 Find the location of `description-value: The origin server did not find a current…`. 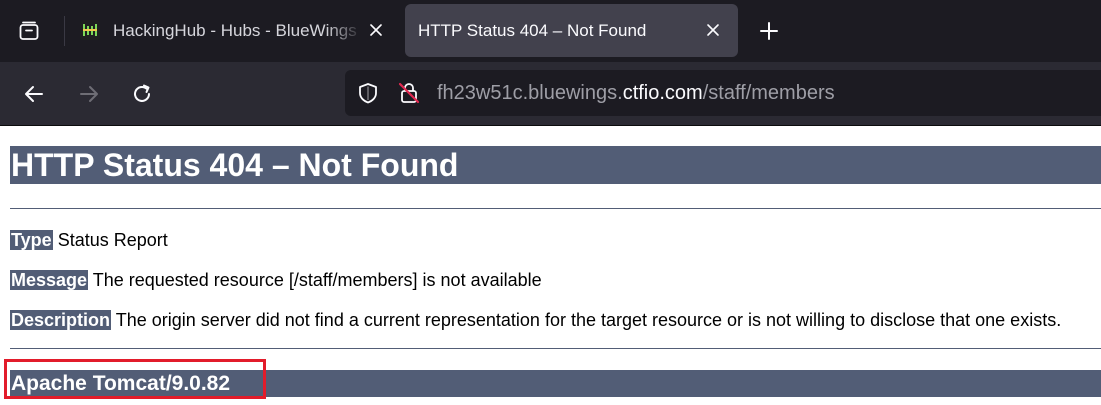

description-value: The origin server did not find a current… is located at coordinates (586, 320).